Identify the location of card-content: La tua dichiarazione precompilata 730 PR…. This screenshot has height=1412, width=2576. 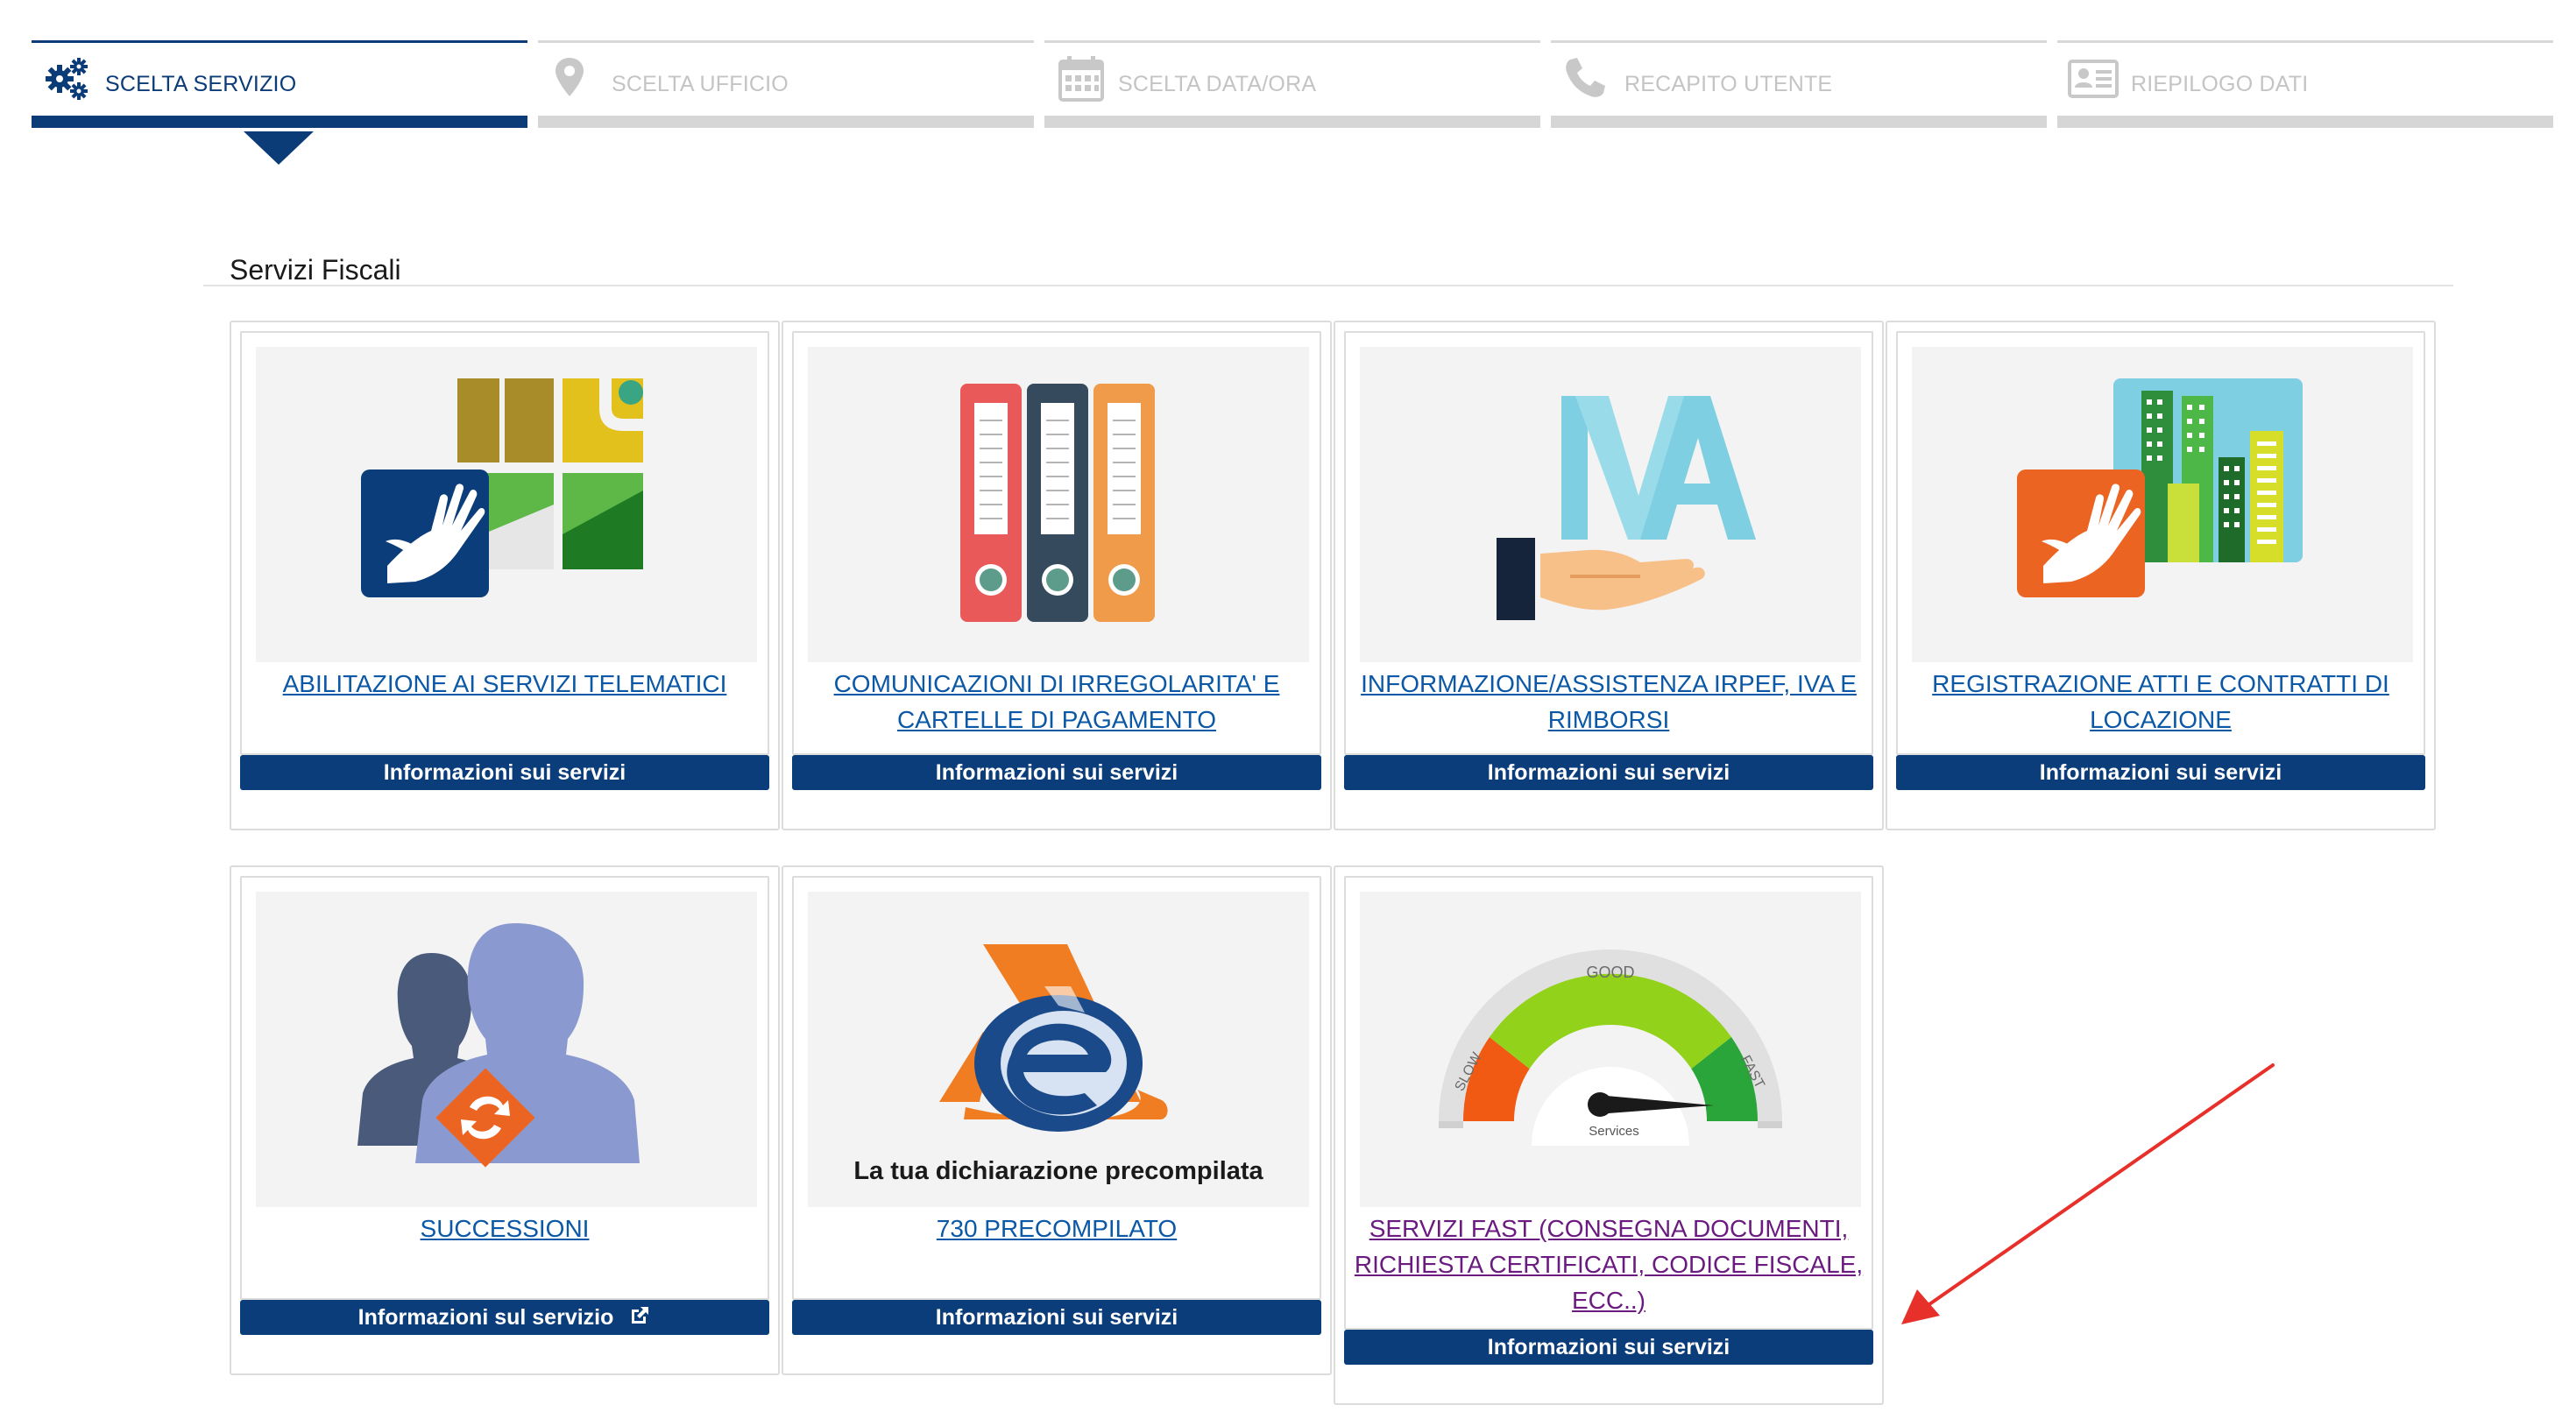
(1056, 1088).